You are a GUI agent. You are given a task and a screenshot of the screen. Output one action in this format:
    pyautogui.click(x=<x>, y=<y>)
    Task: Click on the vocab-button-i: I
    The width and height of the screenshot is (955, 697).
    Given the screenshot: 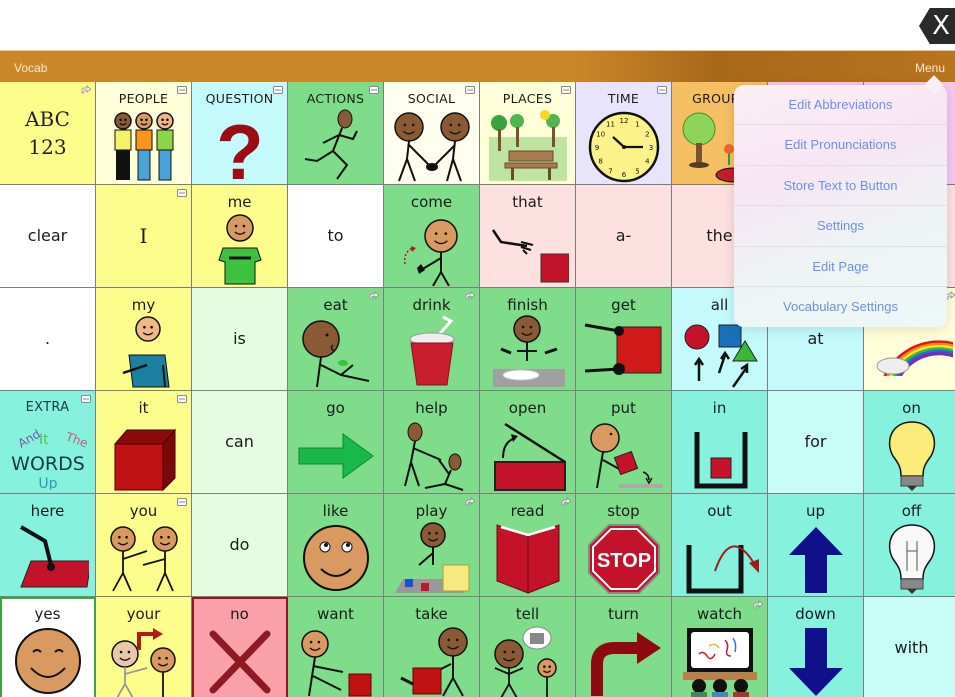 What is the action you would take?
    pyautogui.click(x=144, y=236)
    